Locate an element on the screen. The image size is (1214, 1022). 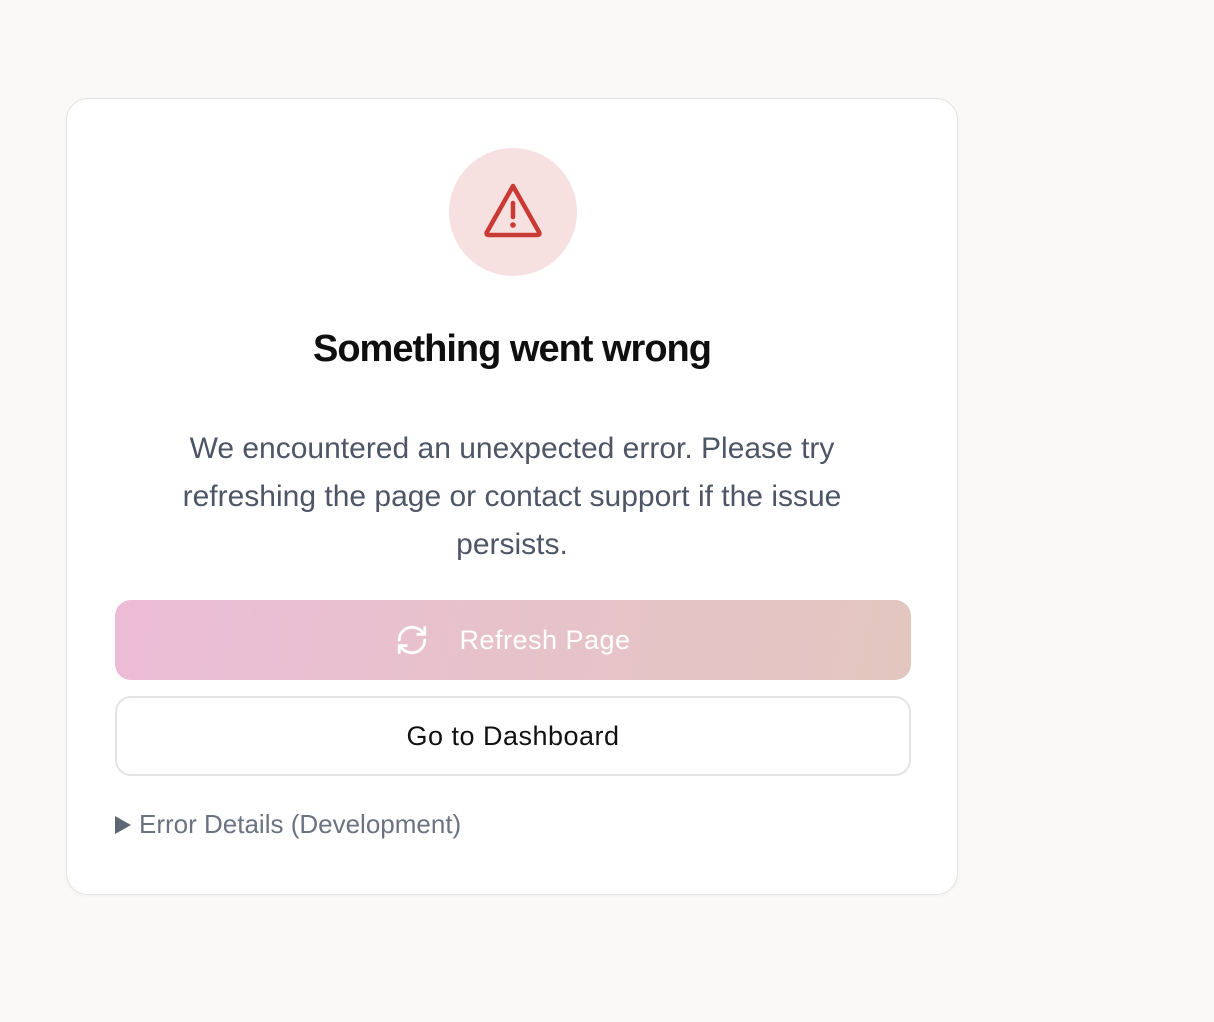
warning-triangle-icon is located at coordinates (513, 212).